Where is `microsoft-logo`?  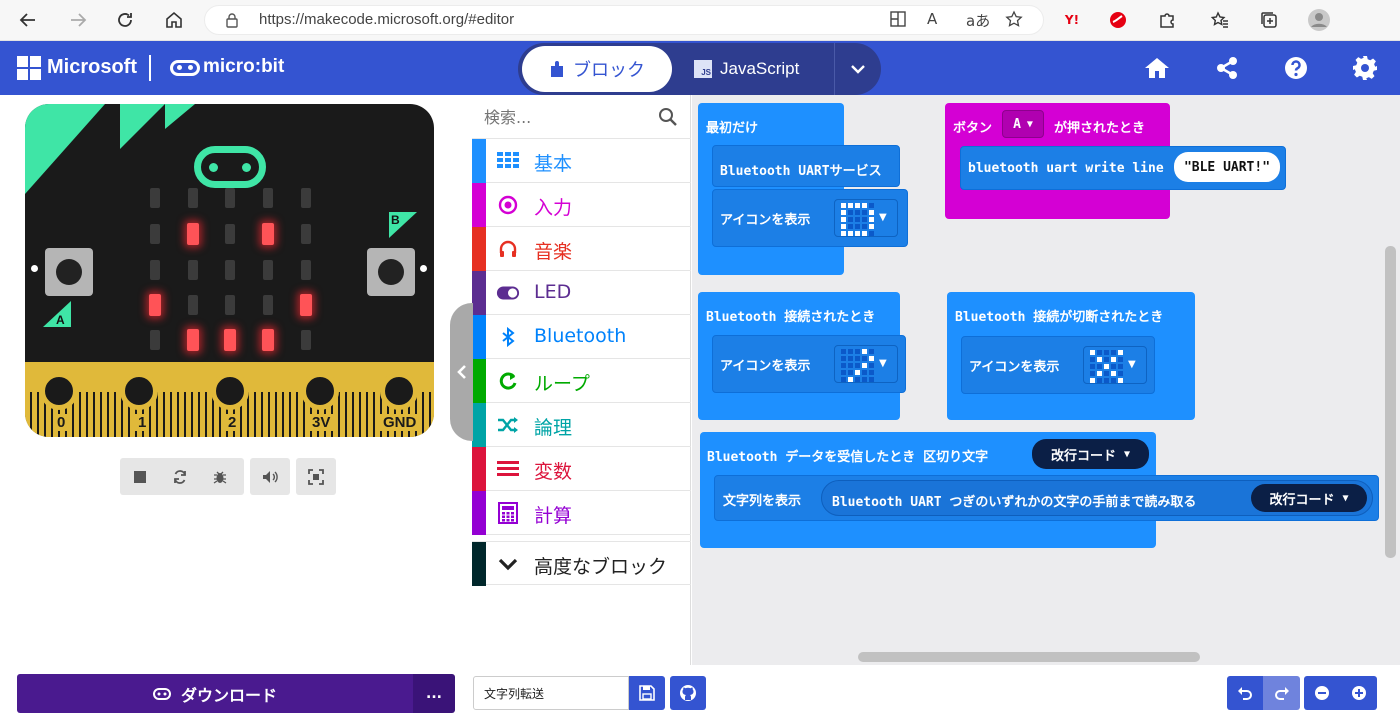 microsoft-logo is located at coordinates (29, 68).